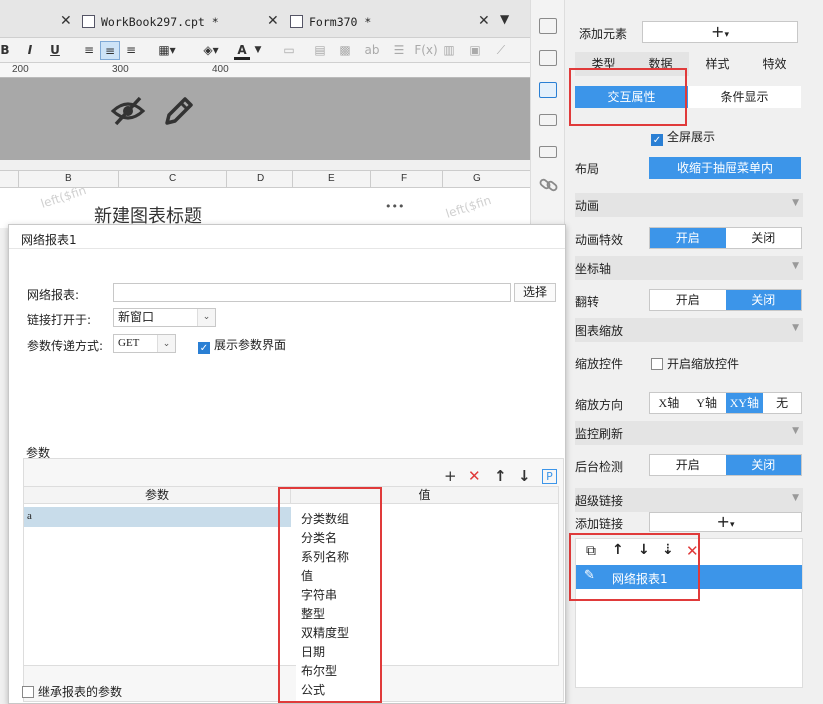 This screenshot has height=704, width=823. Describe the element at coordinates (345, 50) in the screenshot. I see `pattern-icon: ▩` at that location.